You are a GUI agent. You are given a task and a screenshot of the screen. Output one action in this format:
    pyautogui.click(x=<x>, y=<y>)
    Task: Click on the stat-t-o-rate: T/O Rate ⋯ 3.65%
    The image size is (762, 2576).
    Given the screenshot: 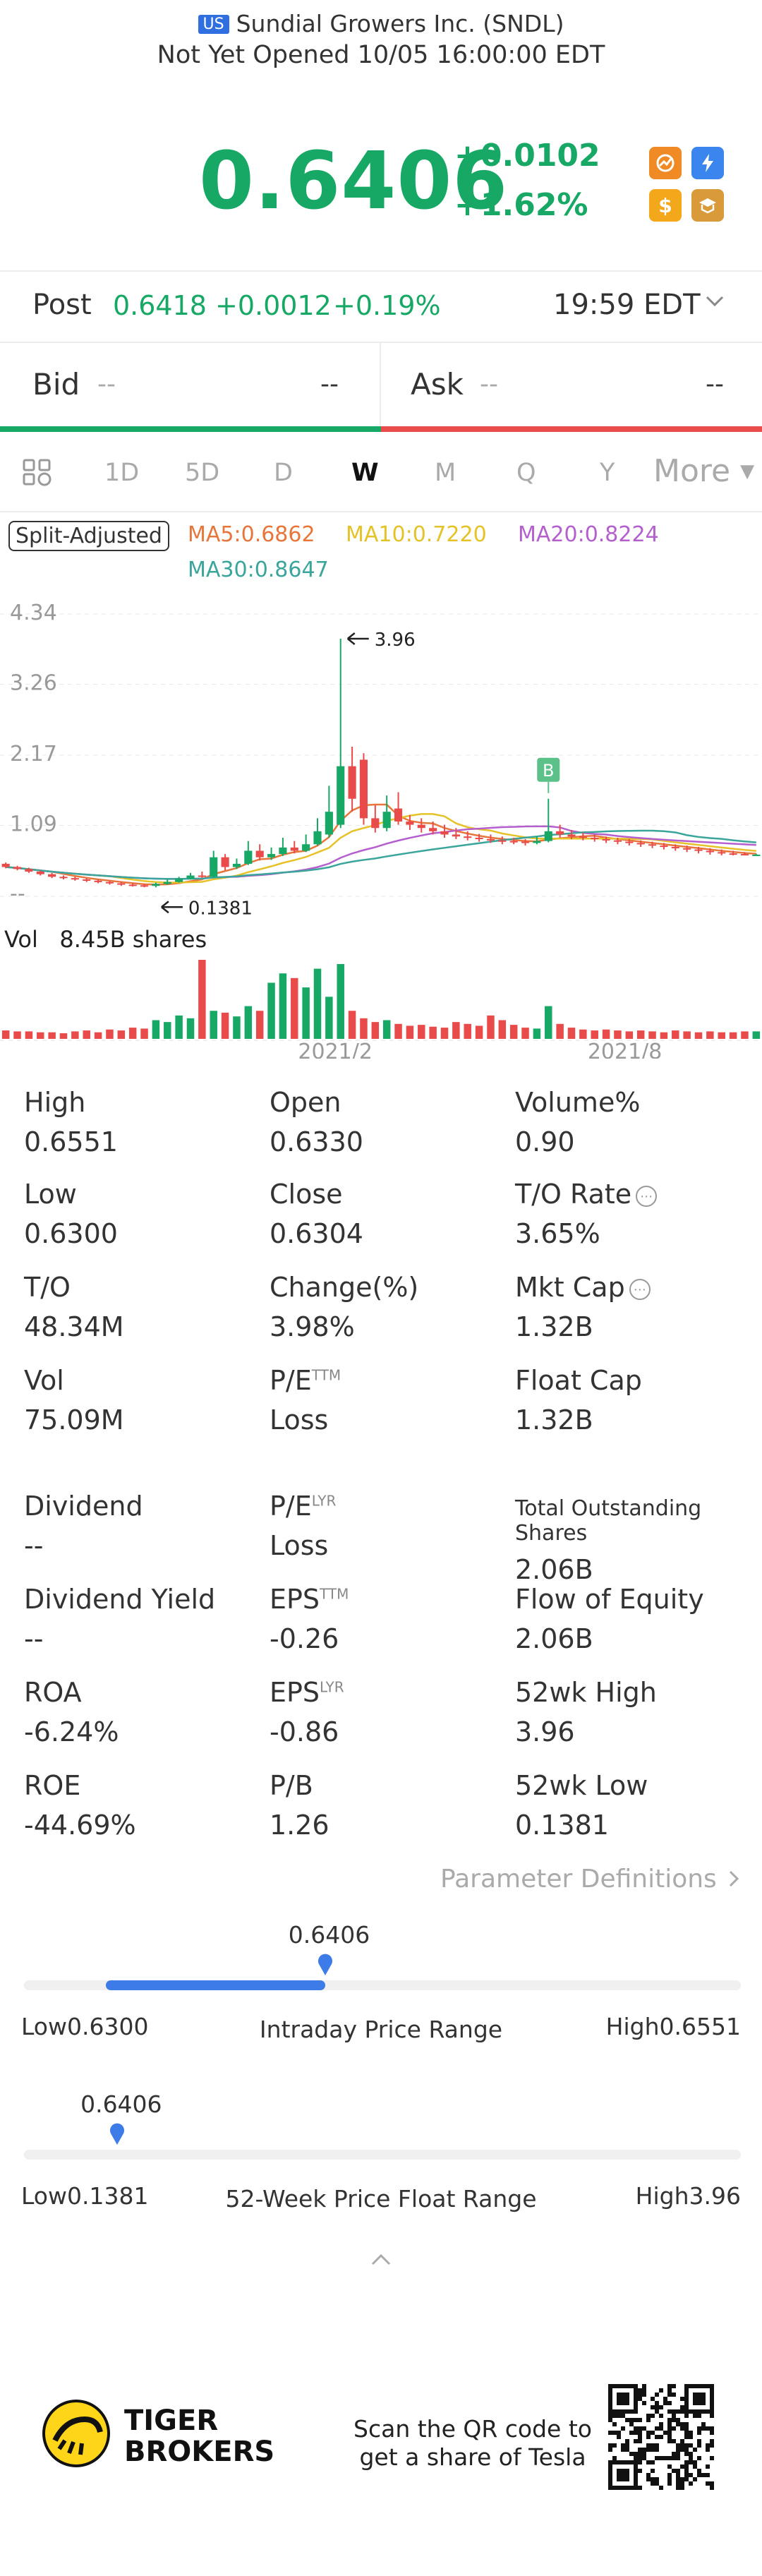 What is the action you would take?
    pyautogui.click(x=586, y=1214)
    